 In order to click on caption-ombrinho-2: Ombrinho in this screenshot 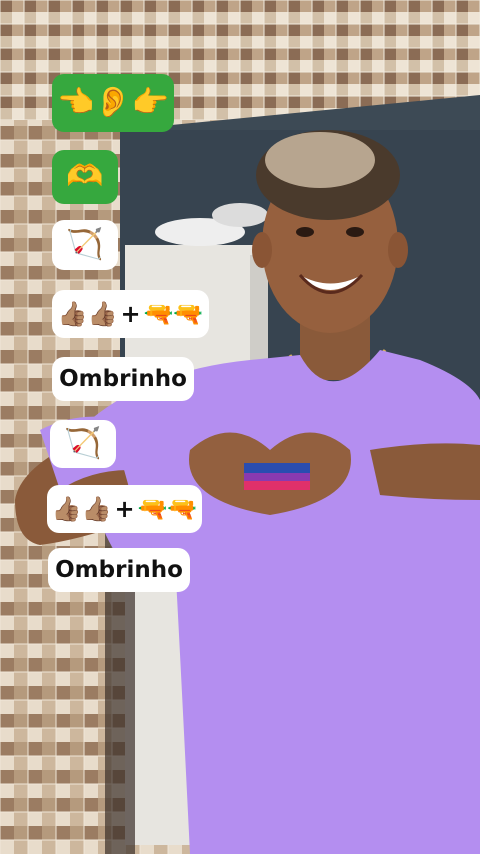, I will do `click(119, 570)`.